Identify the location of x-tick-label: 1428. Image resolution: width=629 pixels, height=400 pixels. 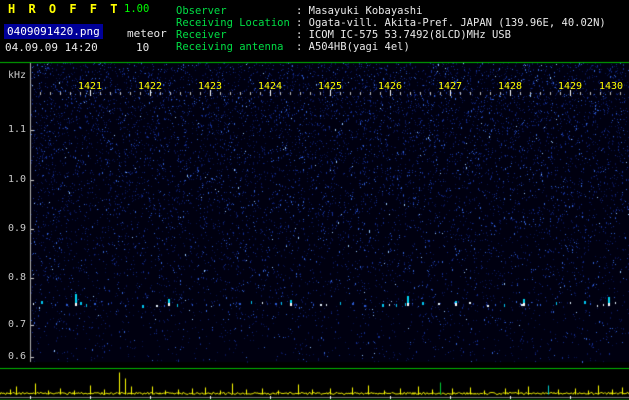
(510, 86).